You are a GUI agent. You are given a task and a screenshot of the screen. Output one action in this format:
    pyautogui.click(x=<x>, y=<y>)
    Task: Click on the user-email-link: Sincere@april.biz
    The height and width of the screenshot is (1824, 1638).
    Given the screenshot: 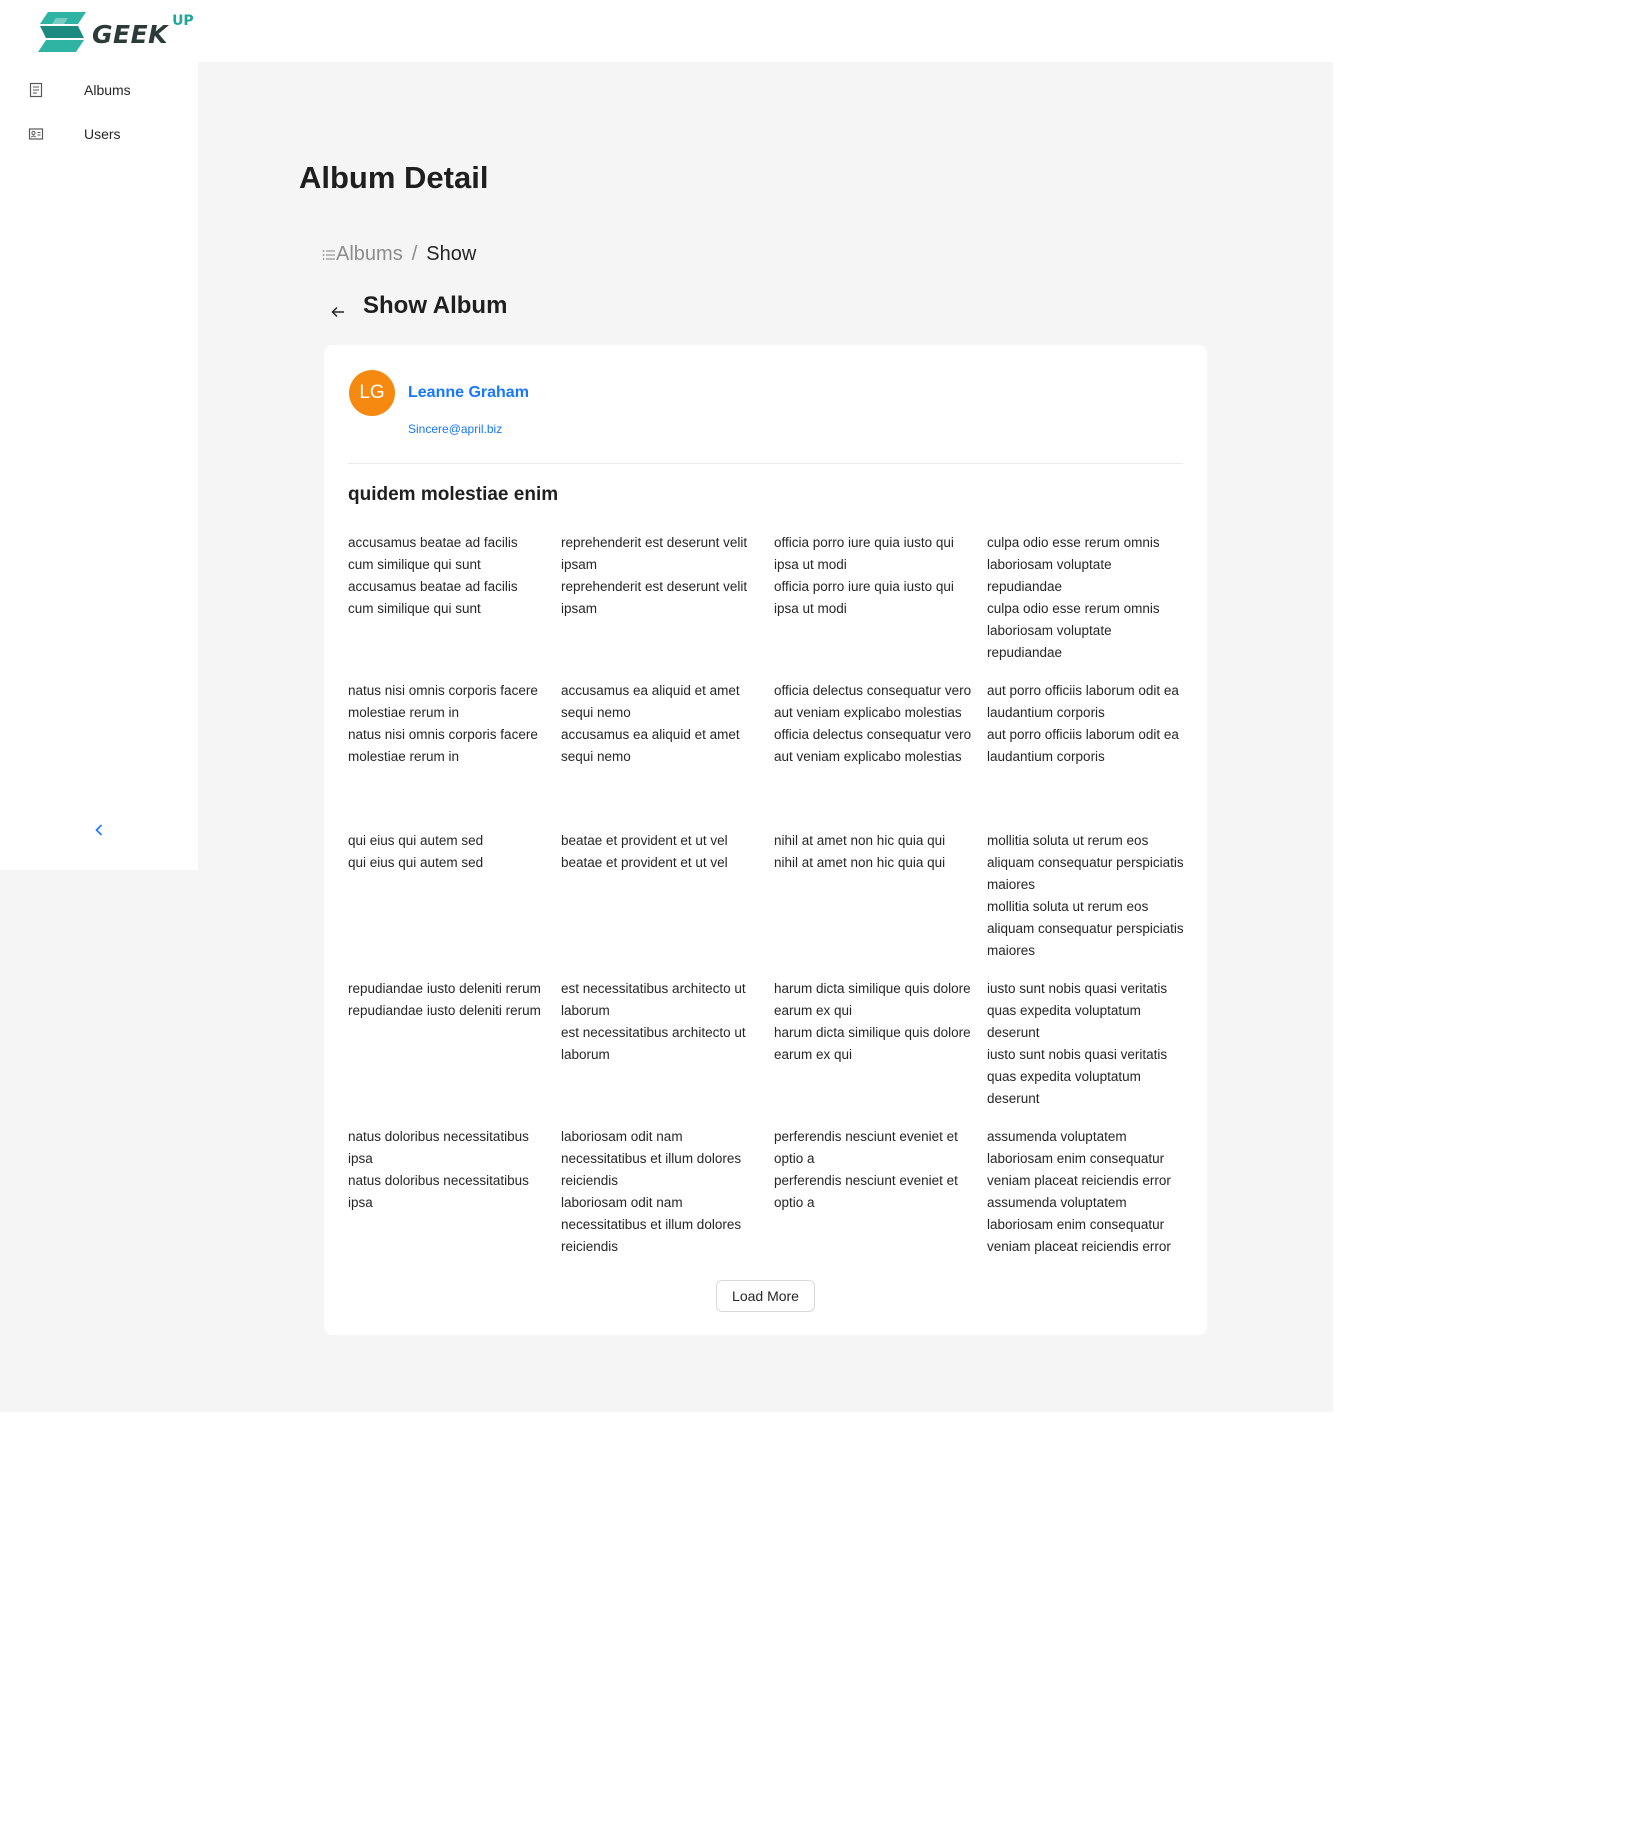 What is the action you would take?
    pyautogui.click(x=455, y=429)
    